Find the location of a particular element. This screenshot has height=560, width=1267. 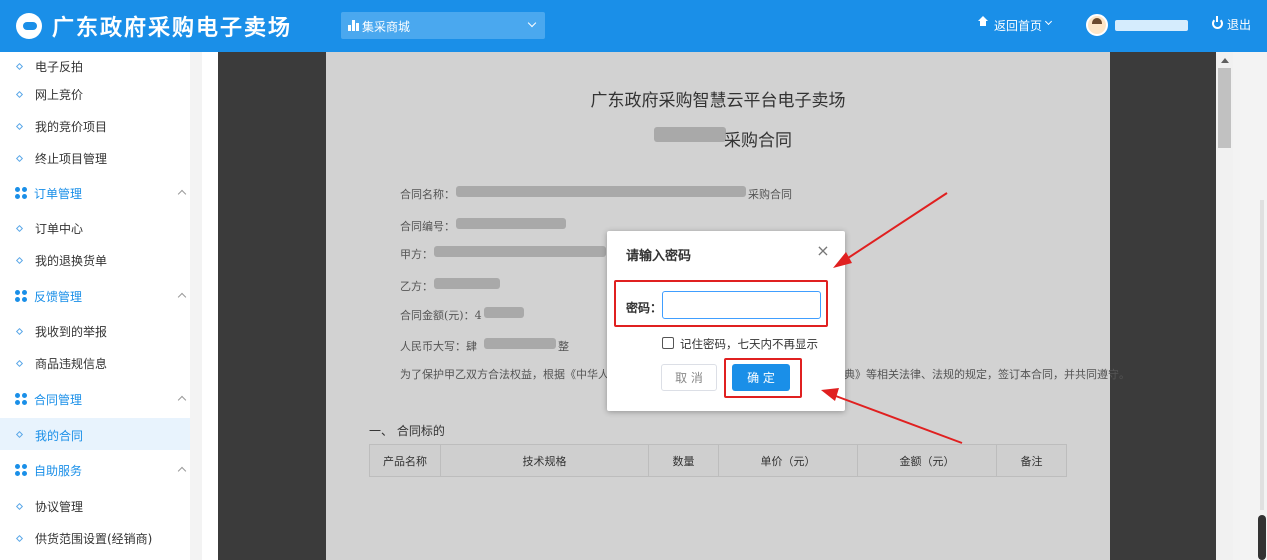

sidebar-item-reports-received: 我收到的举报 is located at coordinates (95, 331).